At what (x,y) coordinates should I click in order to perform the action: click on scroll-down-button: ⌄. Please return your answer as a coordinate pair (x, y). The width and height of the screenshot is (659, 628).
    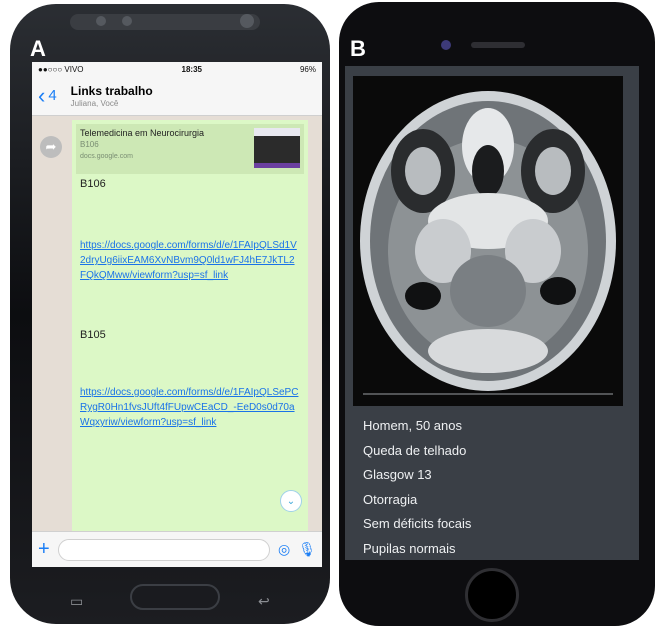
    Looking at the image, I should click on (291, 501).